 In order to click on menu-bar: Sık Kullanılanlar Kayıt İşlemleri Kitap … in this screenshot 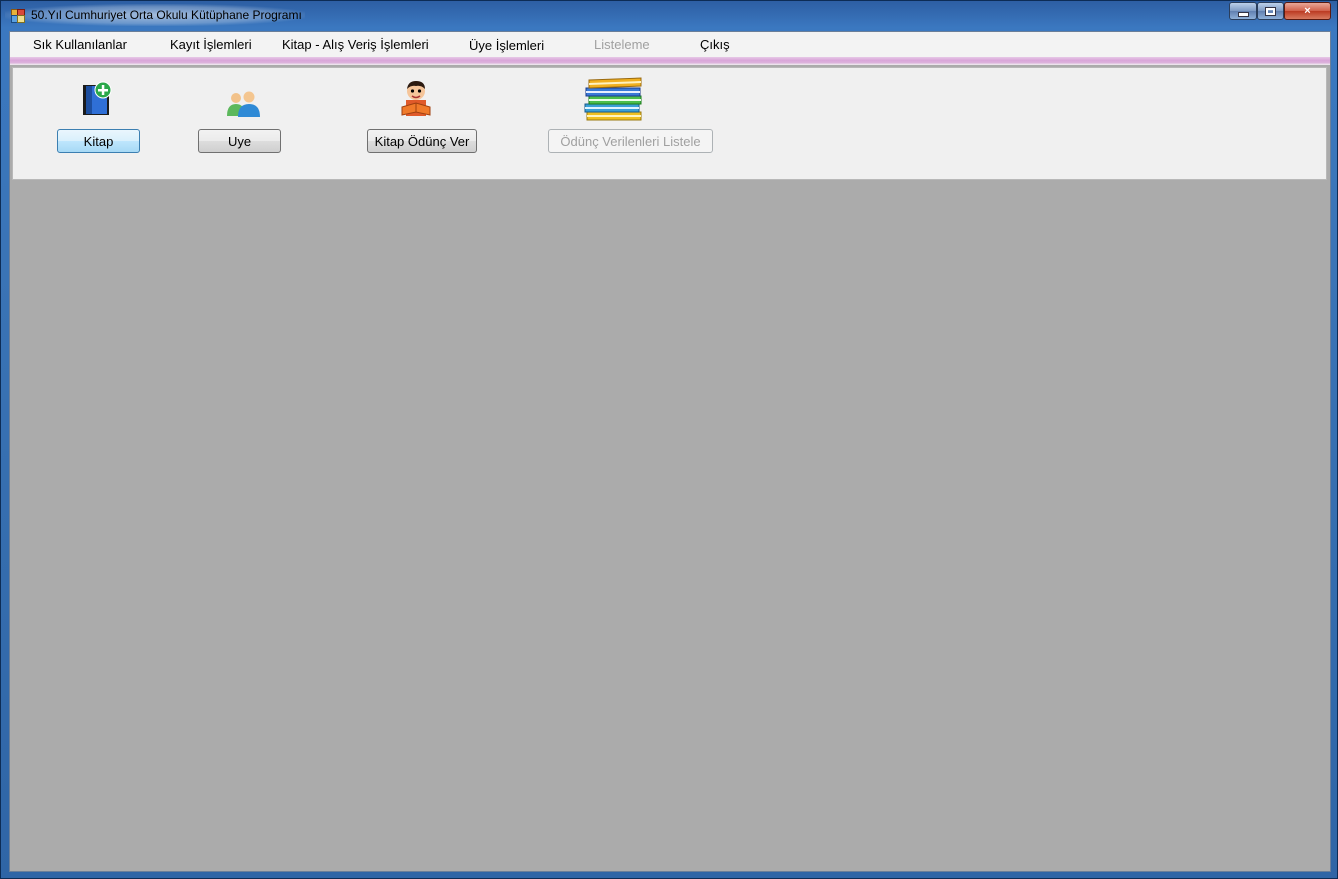, I will do `click(670, 44)`.